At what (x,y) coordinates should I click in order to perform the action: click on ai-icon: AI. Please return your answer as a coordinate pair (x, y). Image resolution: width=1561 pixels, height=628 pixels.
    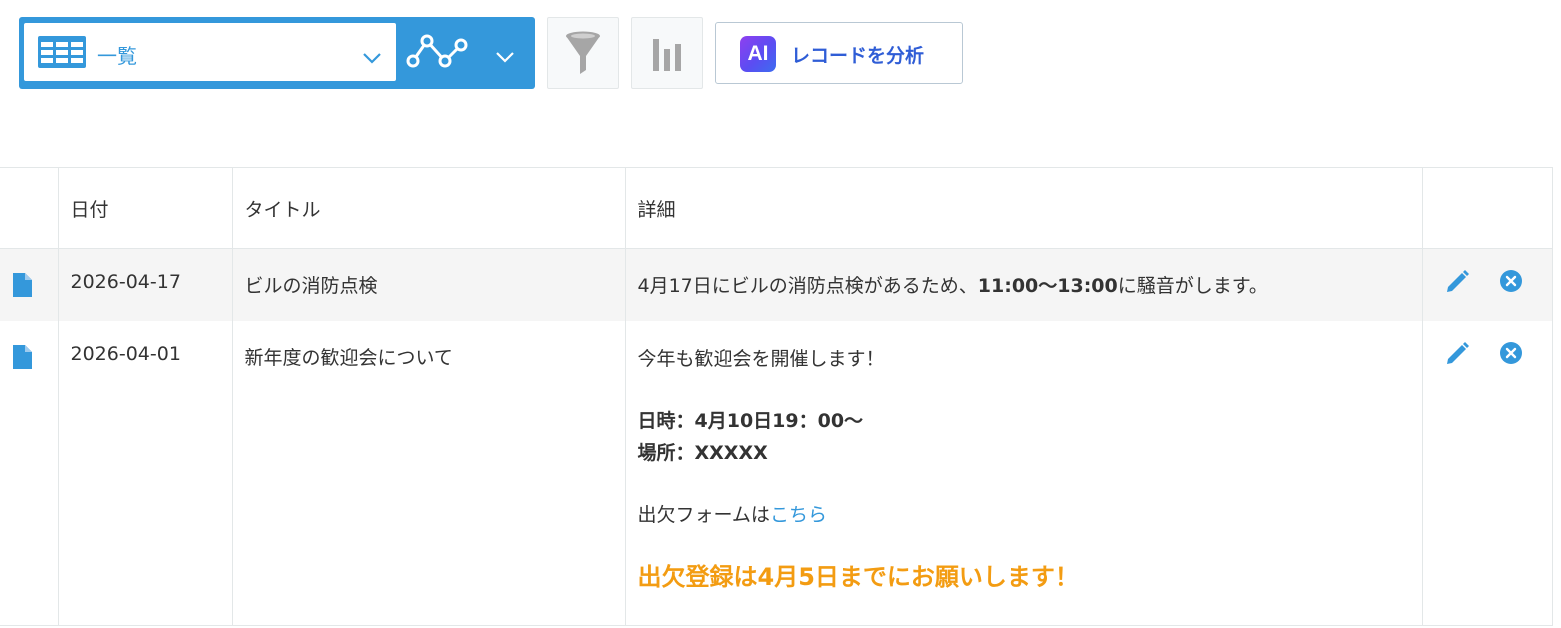
    Looking at the image, I should click on (758, 54).